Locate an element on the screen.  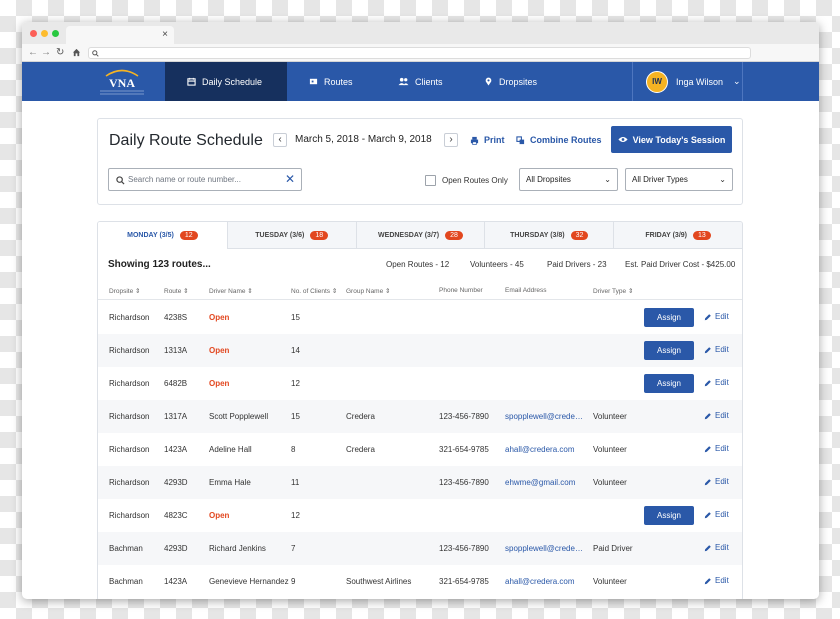
tab-thursday-count: 32 is located at coordinates (579, 235).